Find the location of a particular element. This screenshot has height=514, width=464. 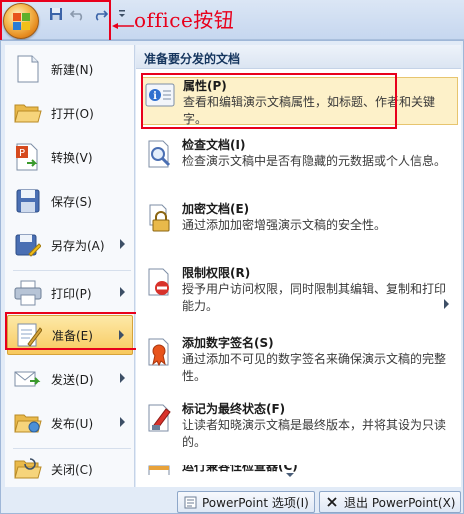

menu-item-label: 转换(V) is located at coordinates (72, 157).